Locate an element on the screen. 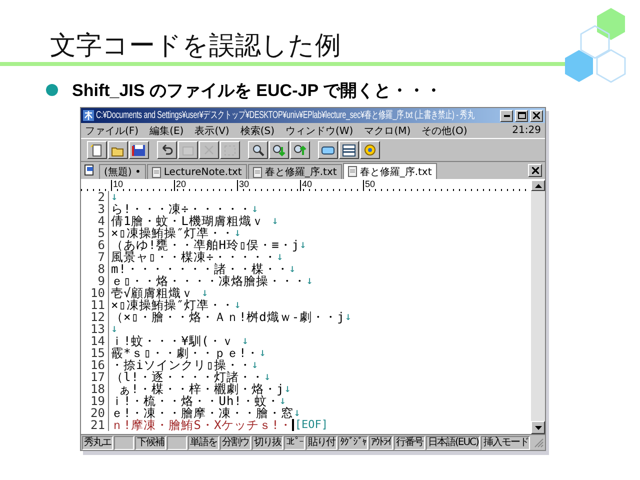 The height and width of the screenshot is (480, 640). status-panel: ｺﾋﾟｰ is located at coordinates (294, 443).